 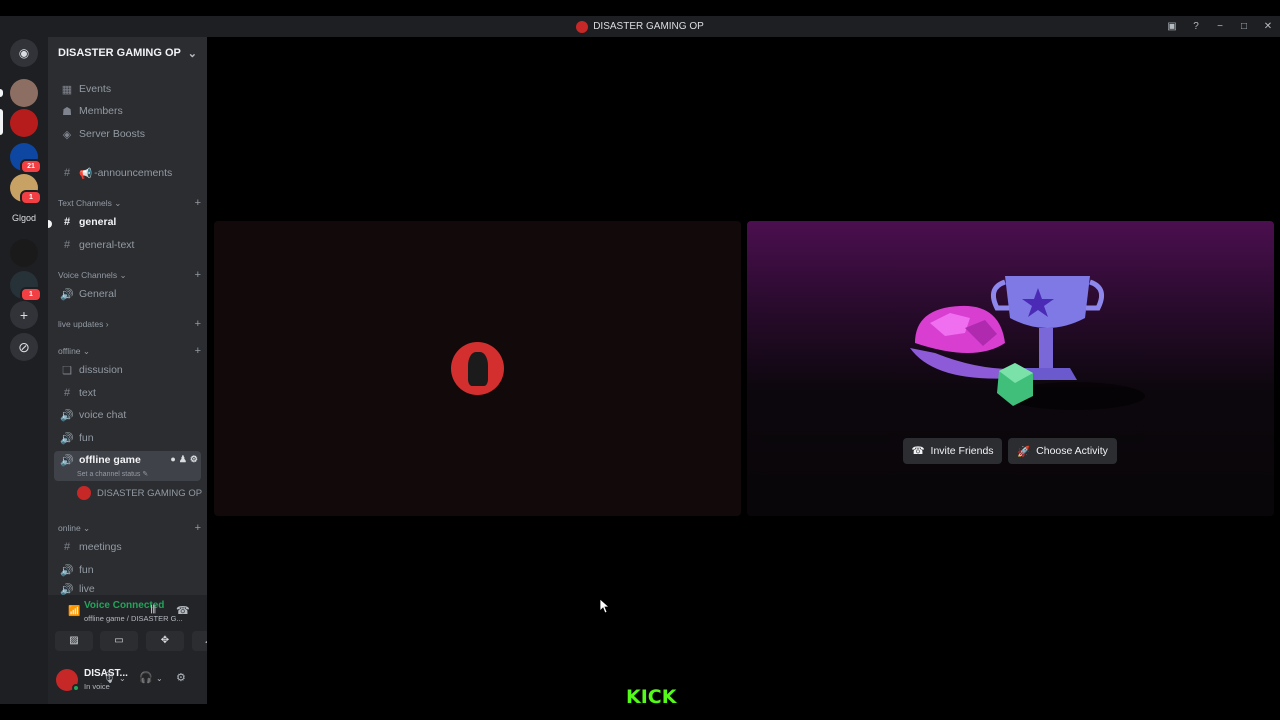 I want to click on activity-icon: ✥, so click(x=165, y=640).